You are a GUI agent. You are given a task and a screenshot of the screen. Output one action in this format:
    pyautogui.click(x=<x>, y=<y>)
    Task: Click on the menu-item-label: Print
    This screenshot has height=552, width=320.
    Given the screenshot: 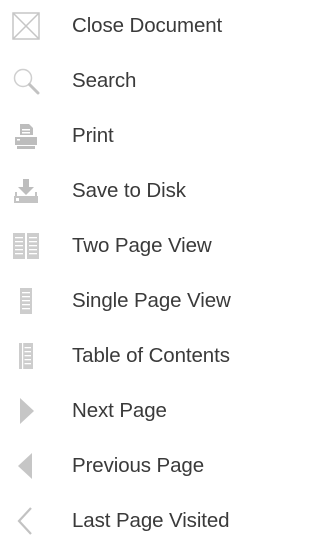 What is the action you would take?
    pyautogui.click(x=93, y=135)
    